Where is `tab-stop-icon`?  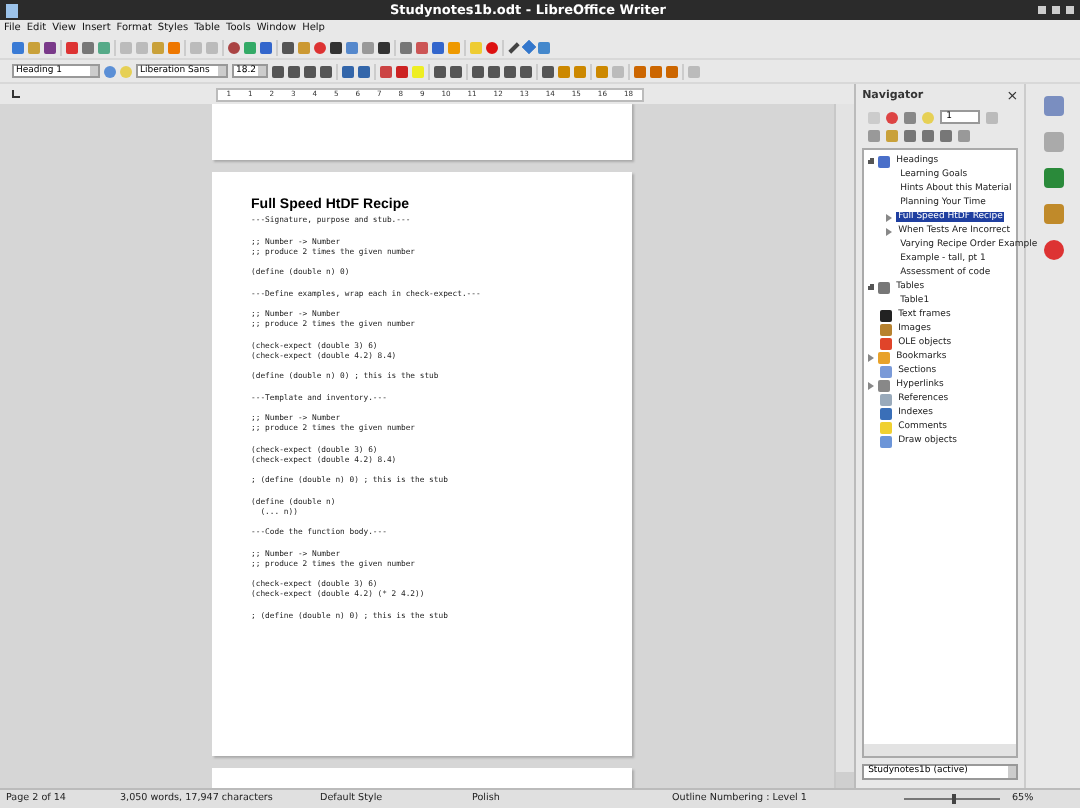
tab-stop-icon is located at coordinates (16, 94).